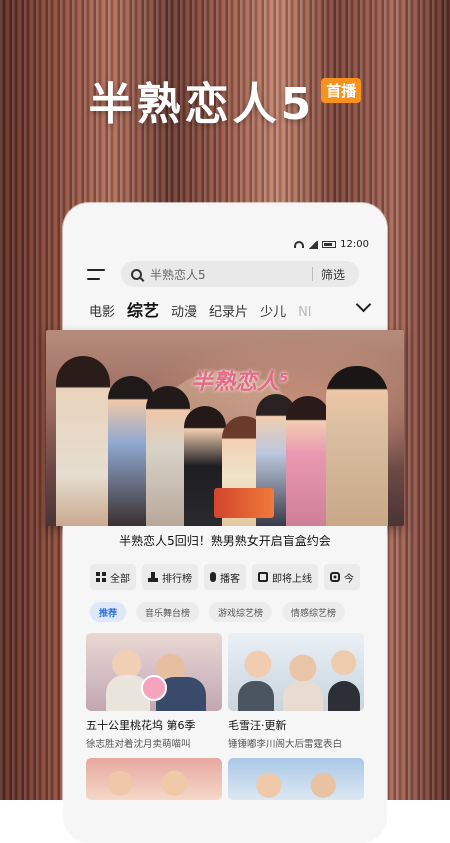  What do you see at coordinates (120, 579) in the screenshot?
I see `category-label: 全部` at bounding box center [120, 579].